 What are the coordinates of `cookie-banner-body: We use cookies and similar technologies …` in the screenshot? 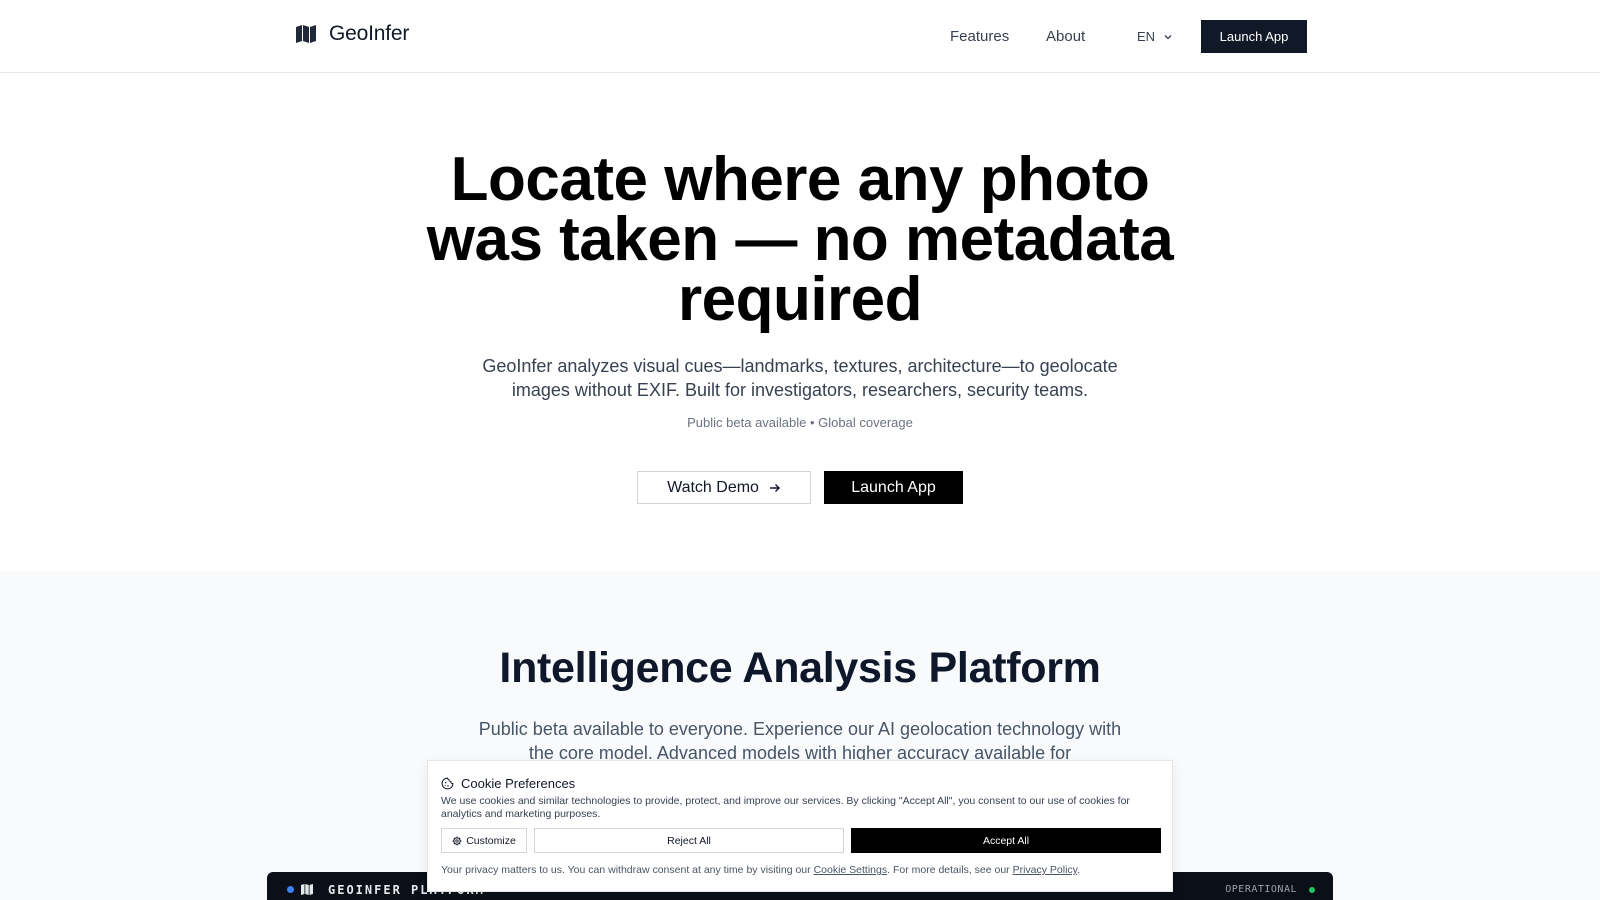 It's located at (785, 807).